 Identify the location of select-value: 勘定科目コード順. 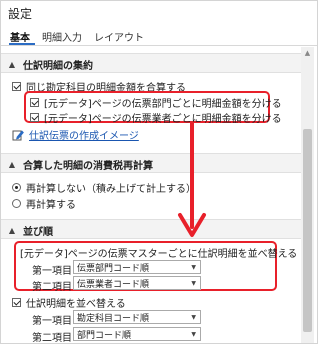
(113, 318).